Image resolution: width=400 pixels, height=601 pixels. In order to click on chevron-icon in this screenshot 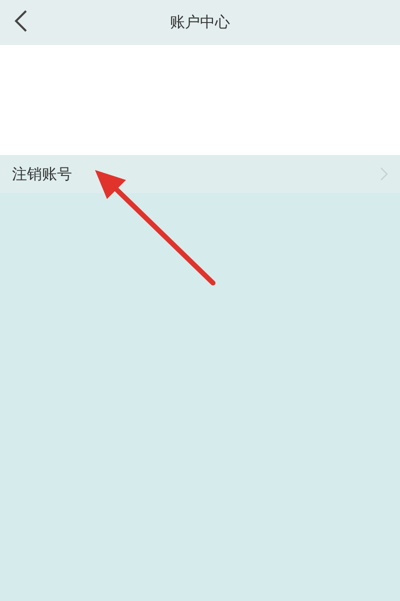, I will do `click(384, 174)`.